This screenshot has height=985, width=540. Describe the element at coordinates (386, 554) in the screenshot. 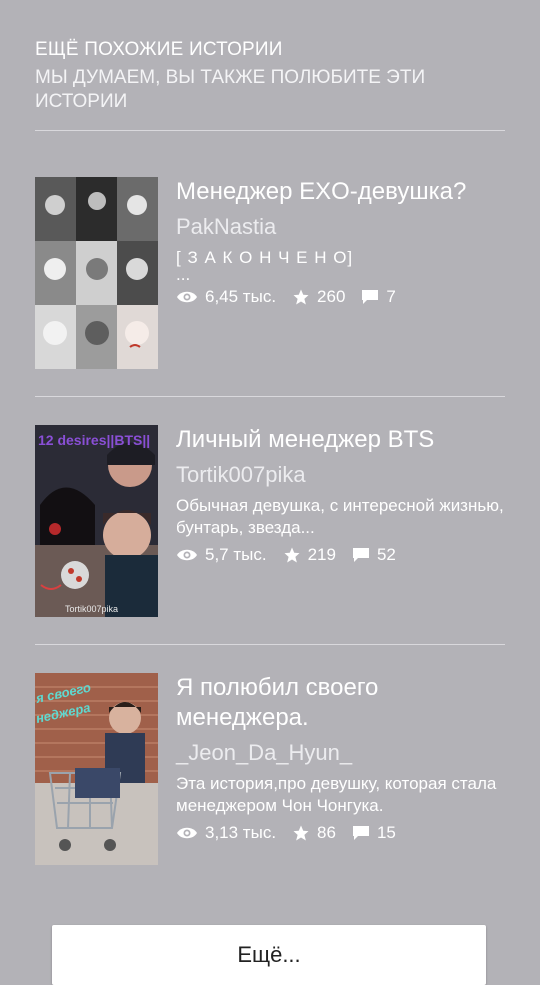

I see `comments-count: 52` at that location.